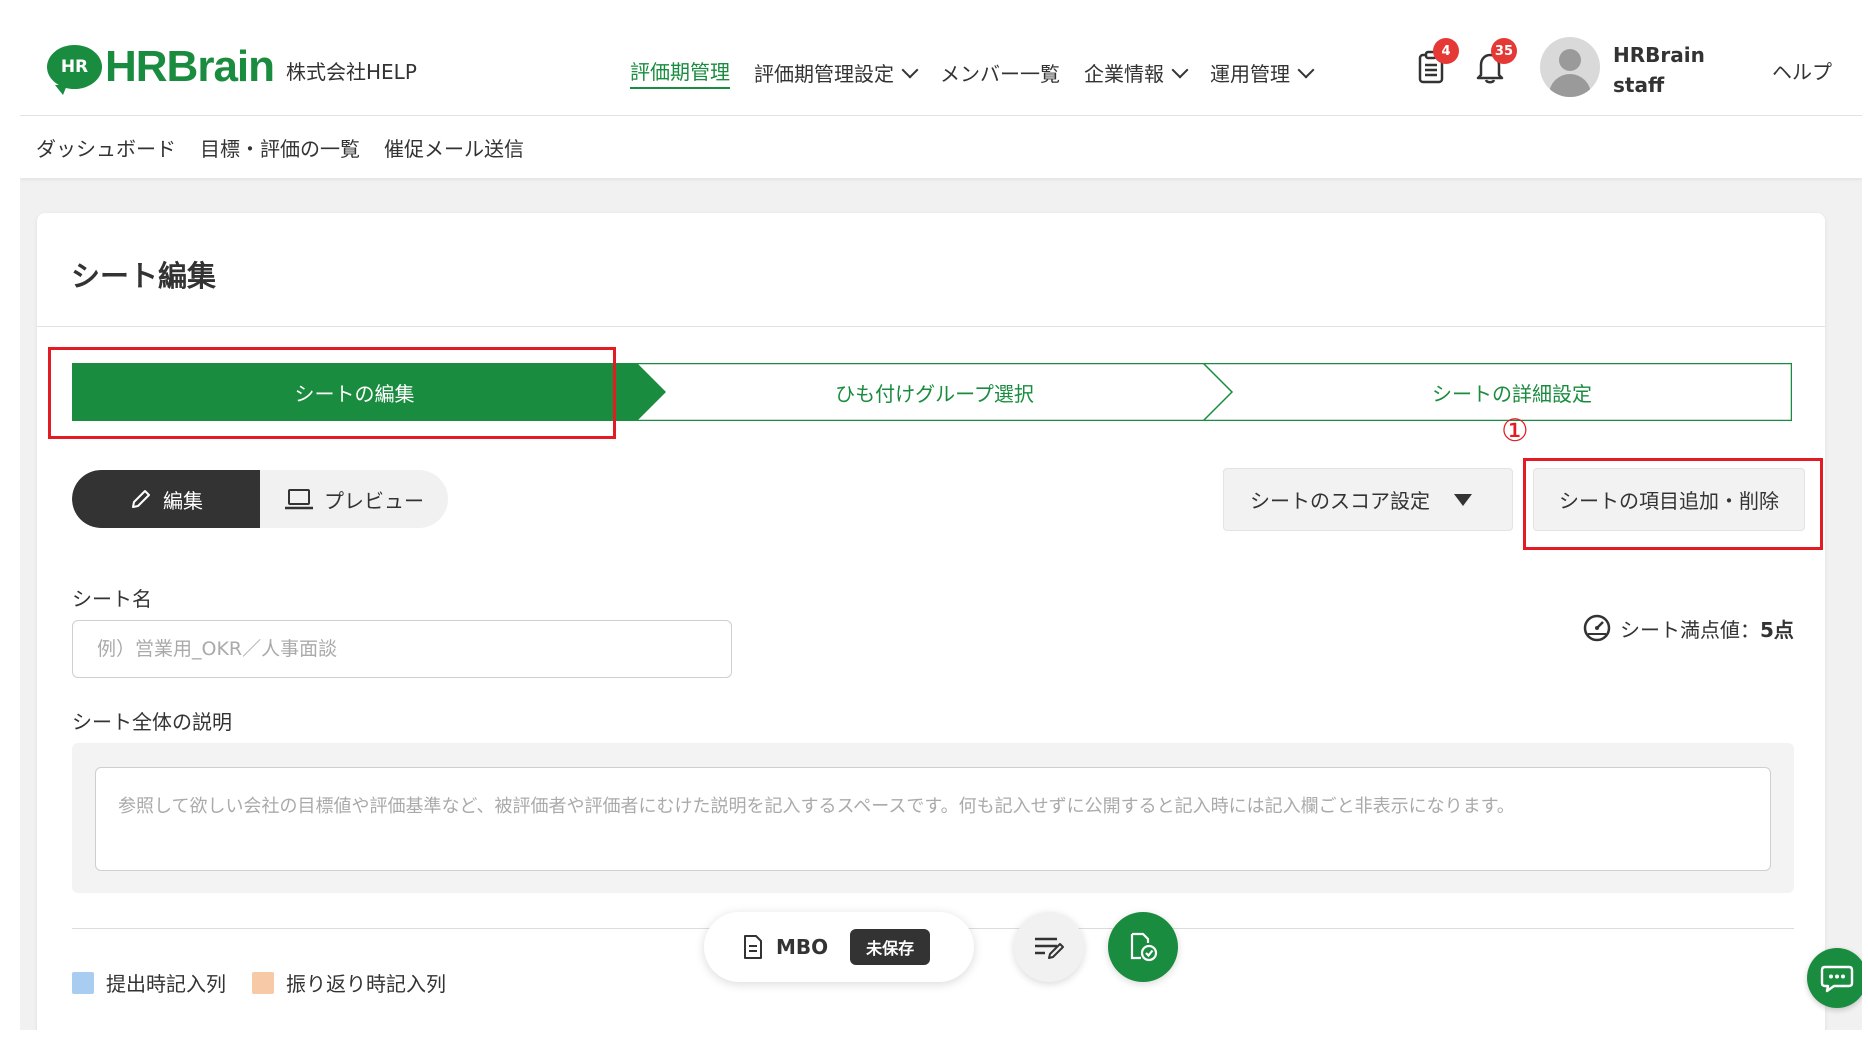  I want to click on legend-submit-label: 提出時記入列, so click(166, 984).